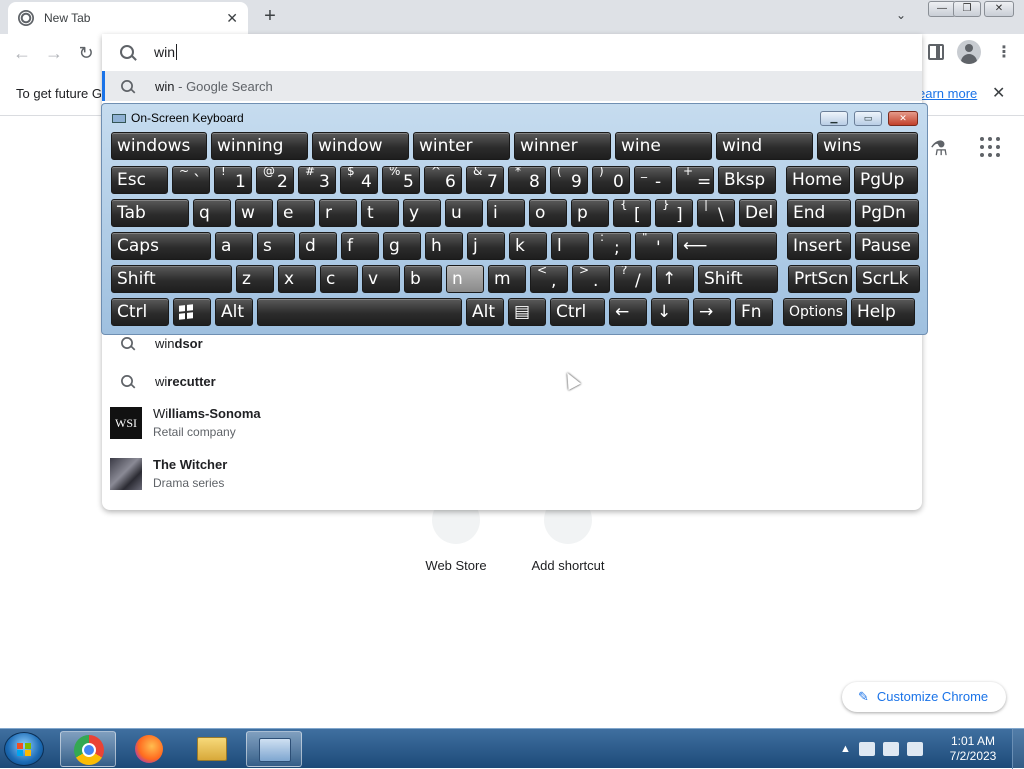  Describe the element at coordinates (296, 213) in the screenshot. I see `osk-key-e: e` at that location.